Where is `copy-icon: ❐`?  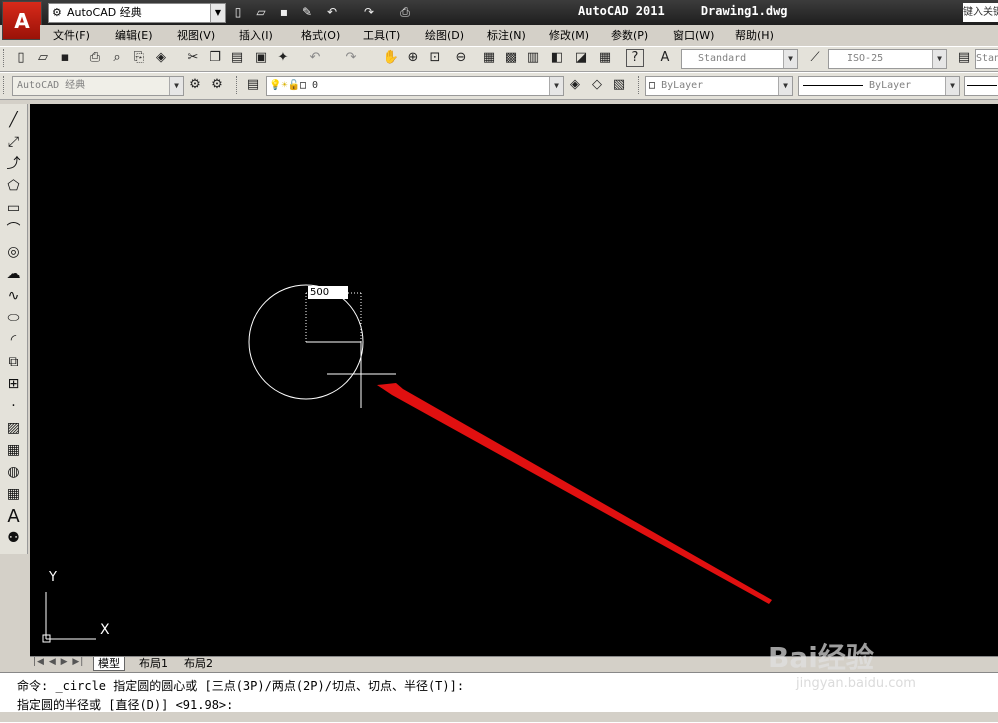
copy-icon: ❐ is located at coordinates (215, 58).